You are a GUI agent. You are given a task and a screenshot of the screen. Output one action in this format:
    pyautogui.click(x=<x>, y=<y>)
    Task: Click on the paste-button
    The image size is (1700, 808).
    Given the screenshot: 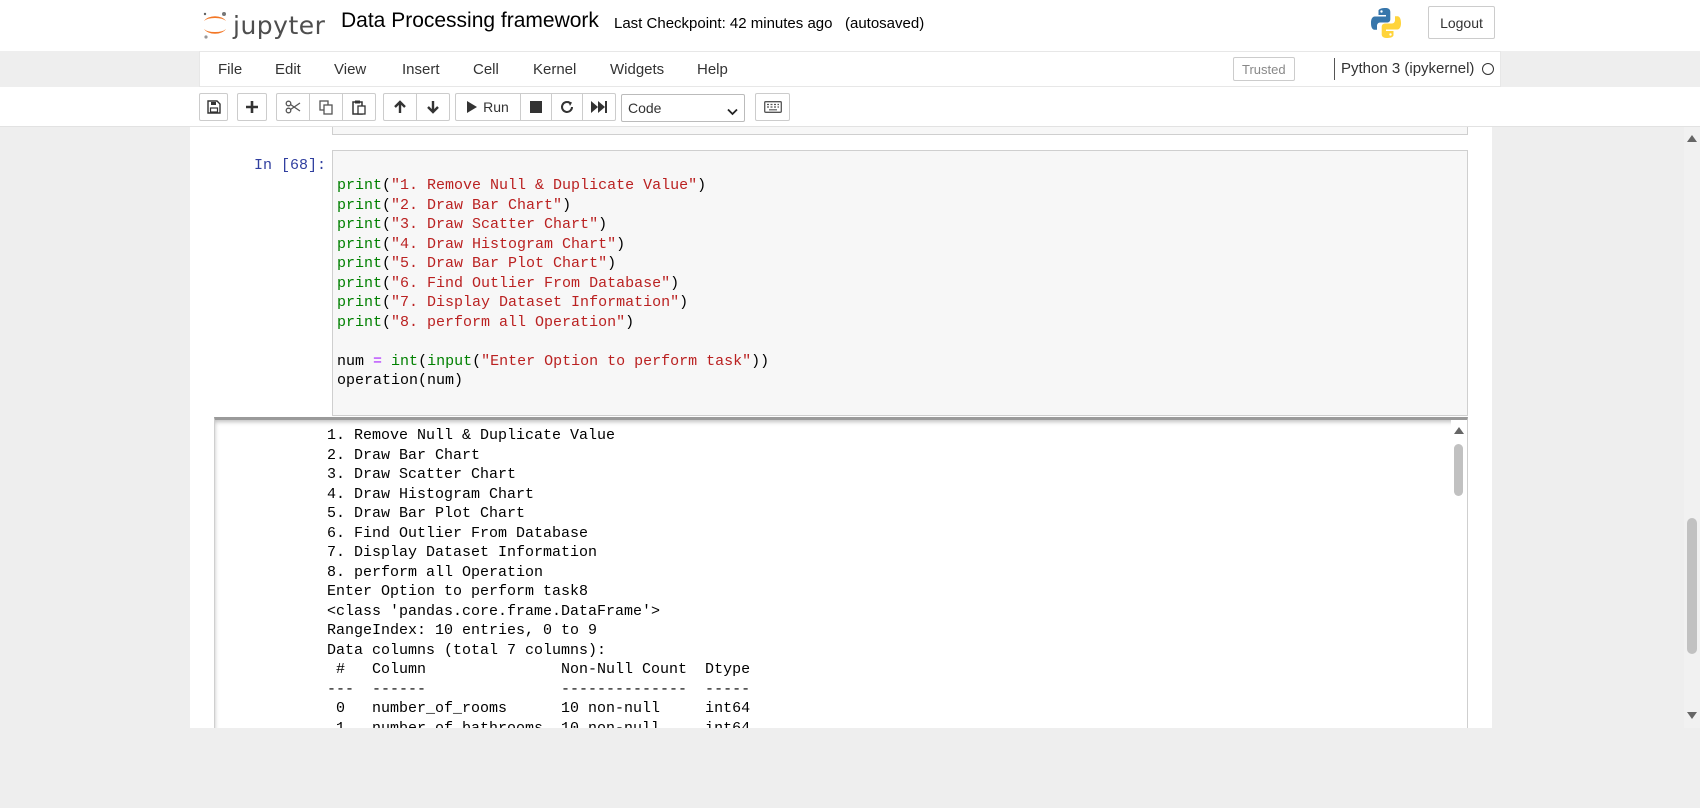 What is the action you would take?
    pyautogui.click(x=359, y=107)
    